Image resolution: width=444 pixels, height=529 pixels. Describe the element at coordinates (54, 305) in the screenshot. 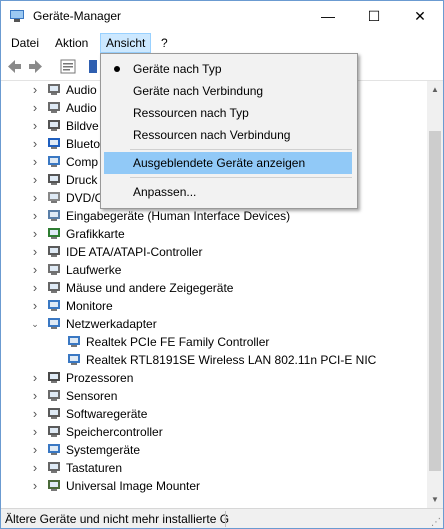

I see `monitor-icon` at that location.